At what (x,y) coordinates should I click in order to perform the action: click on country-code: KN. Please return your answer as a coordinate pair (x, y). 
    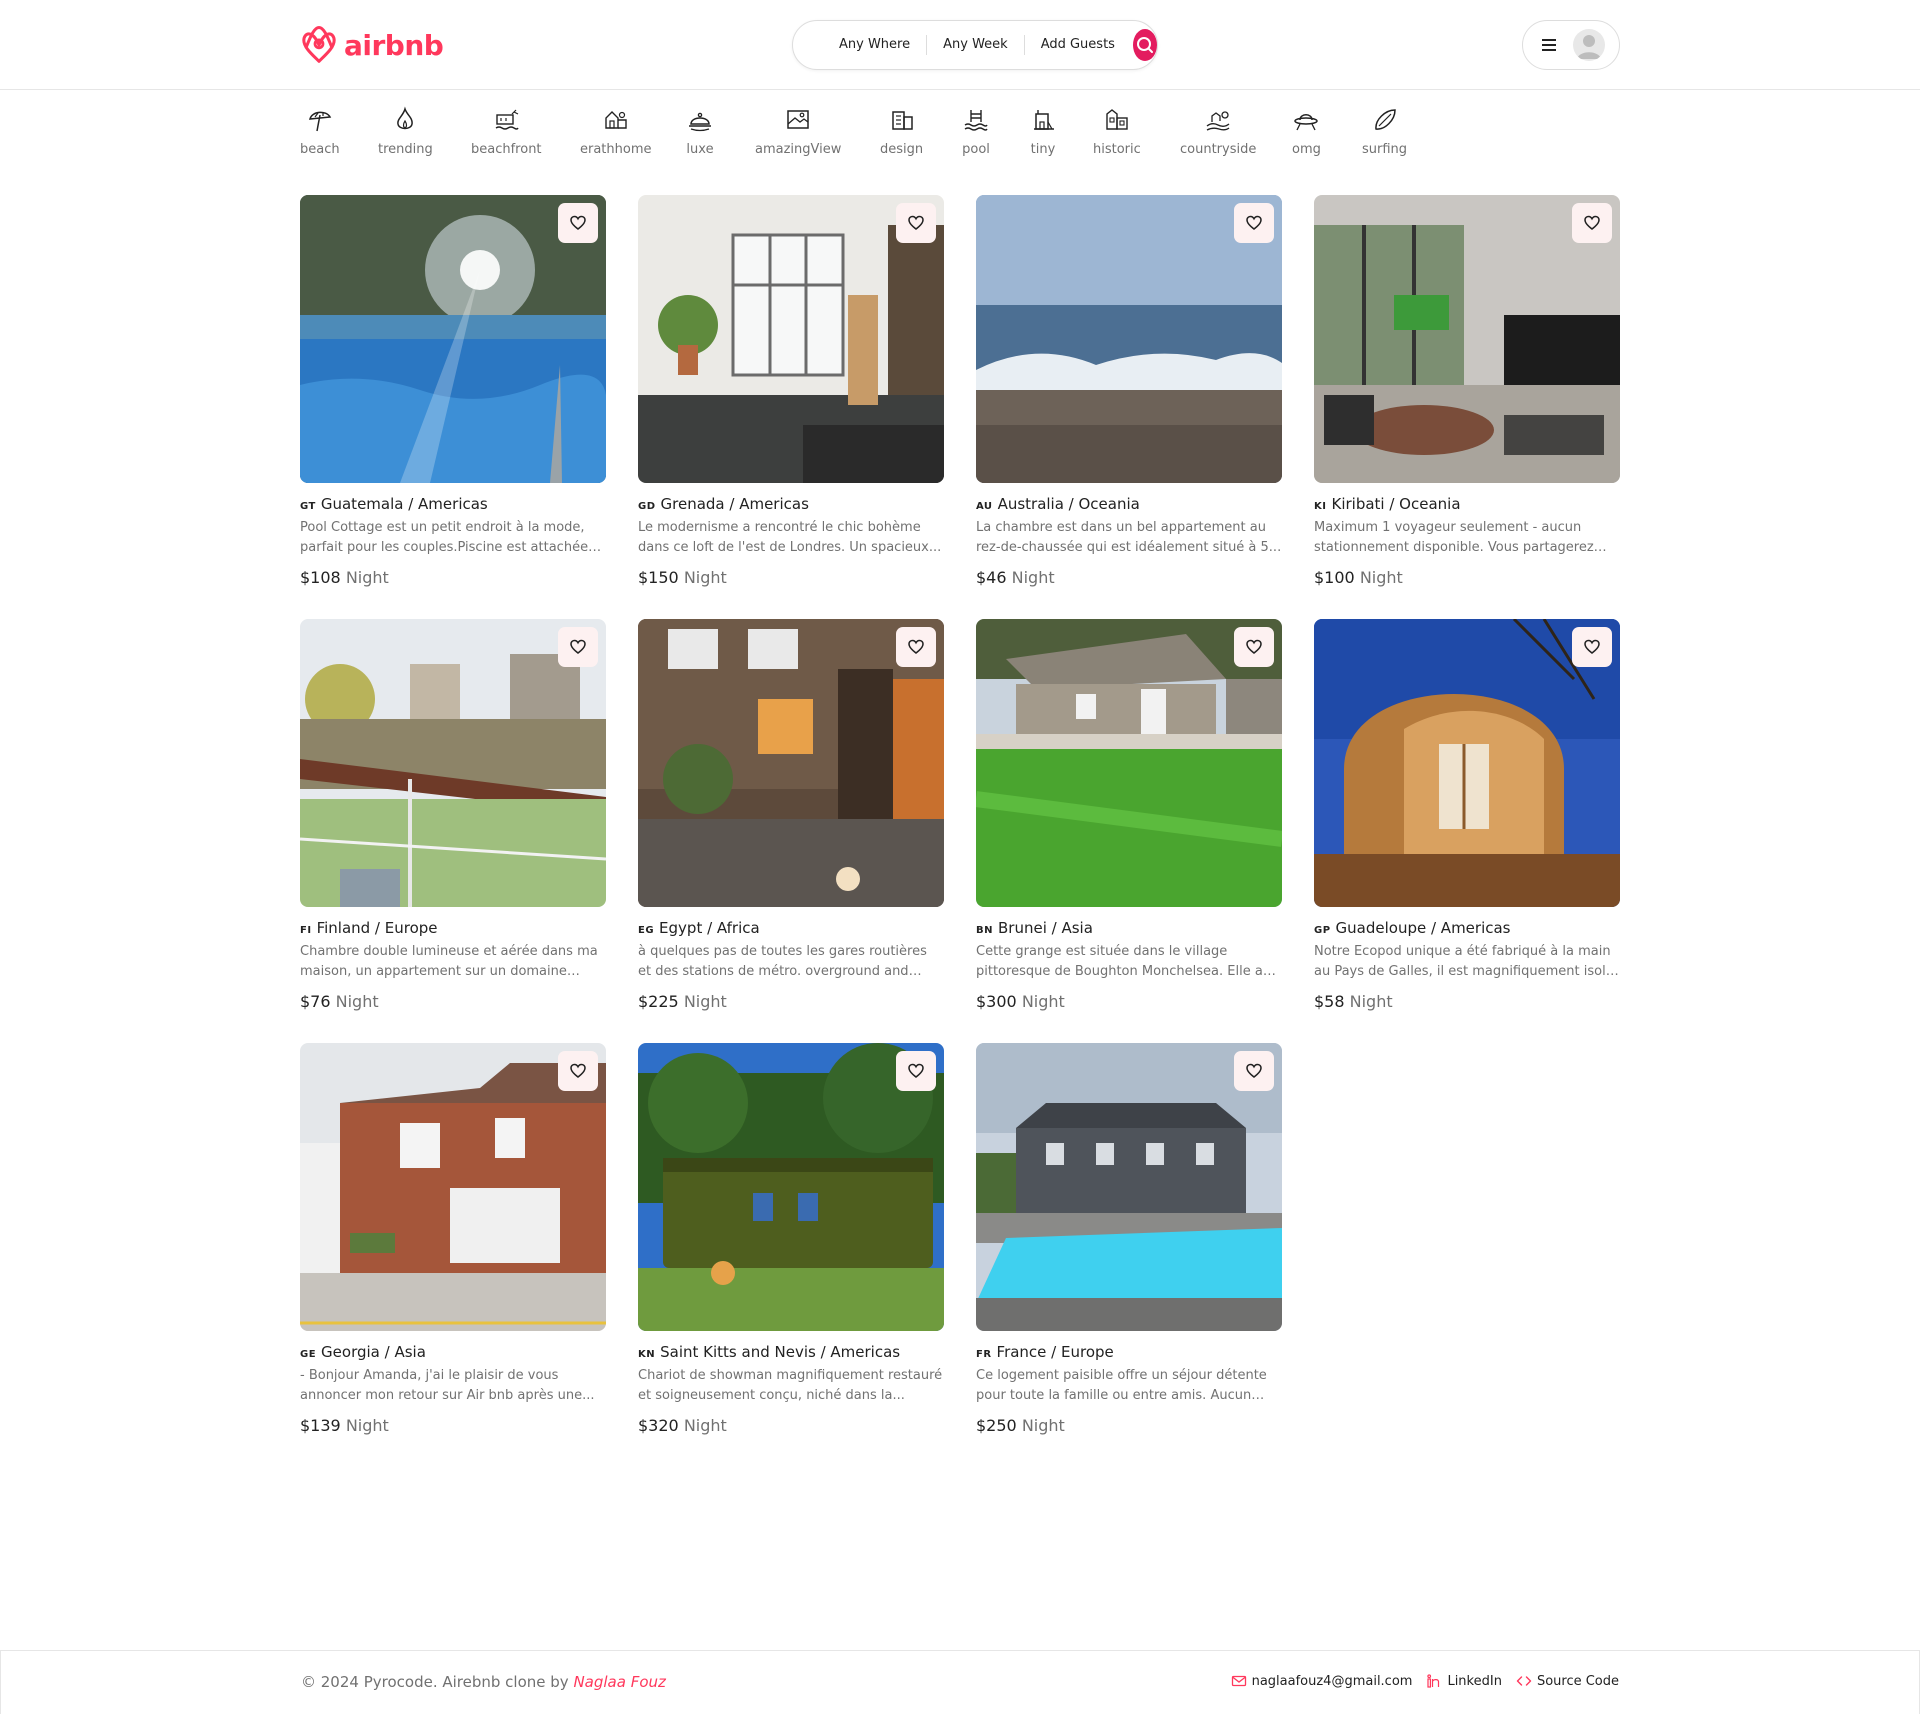
    Looking at the image, I should click on (647, 1354).